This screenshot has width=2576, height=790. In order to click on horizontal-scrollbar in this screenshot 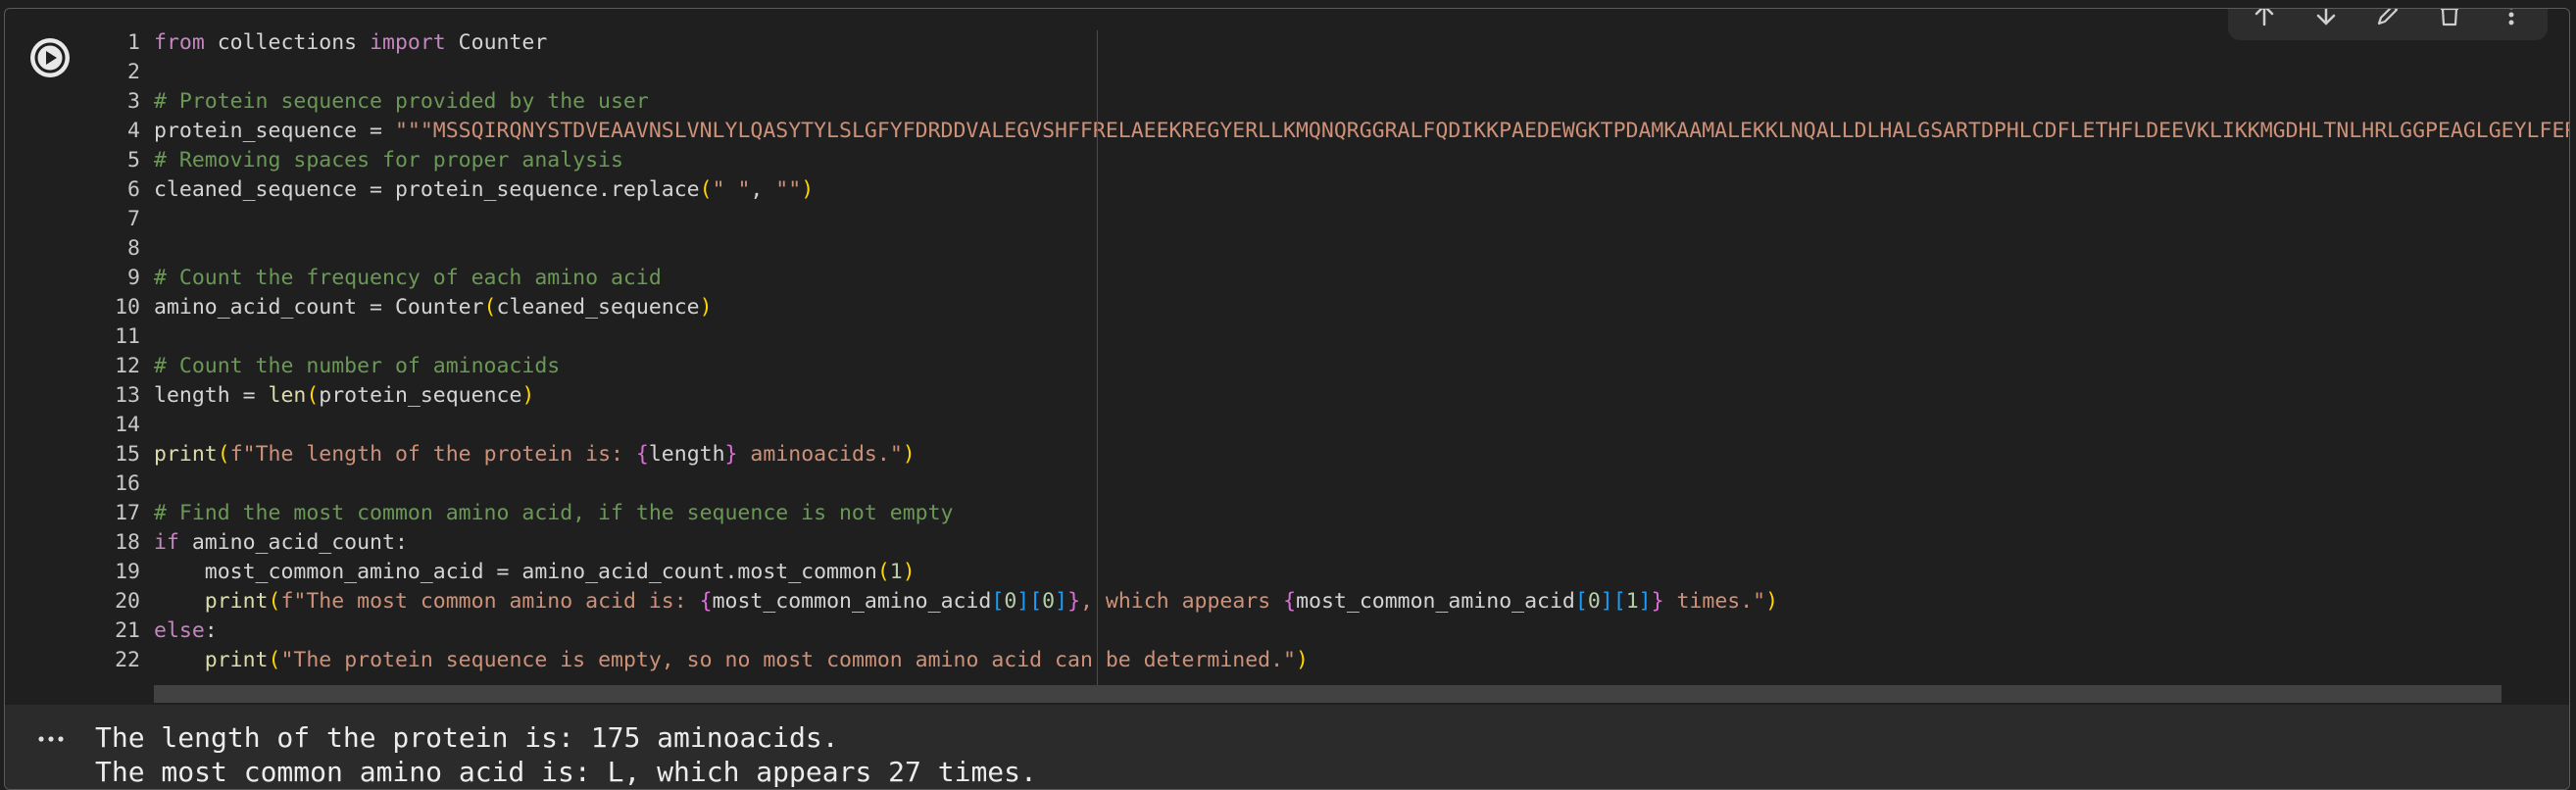, I will do `click(1328, 694)`.